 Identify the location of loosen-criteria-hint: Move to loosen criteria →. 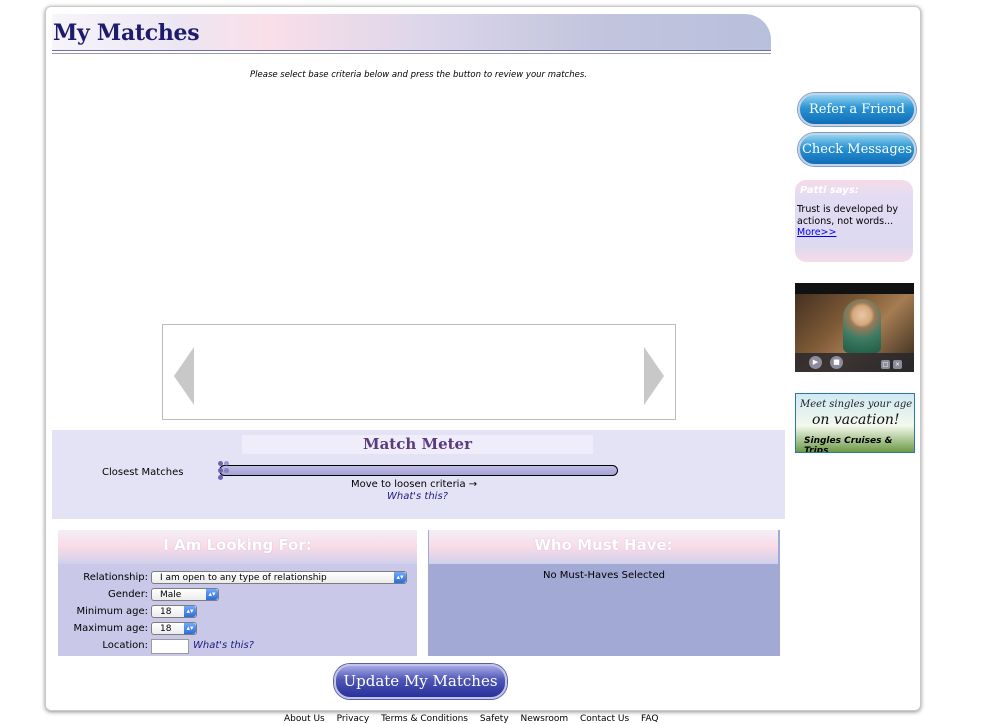
(414, 484).